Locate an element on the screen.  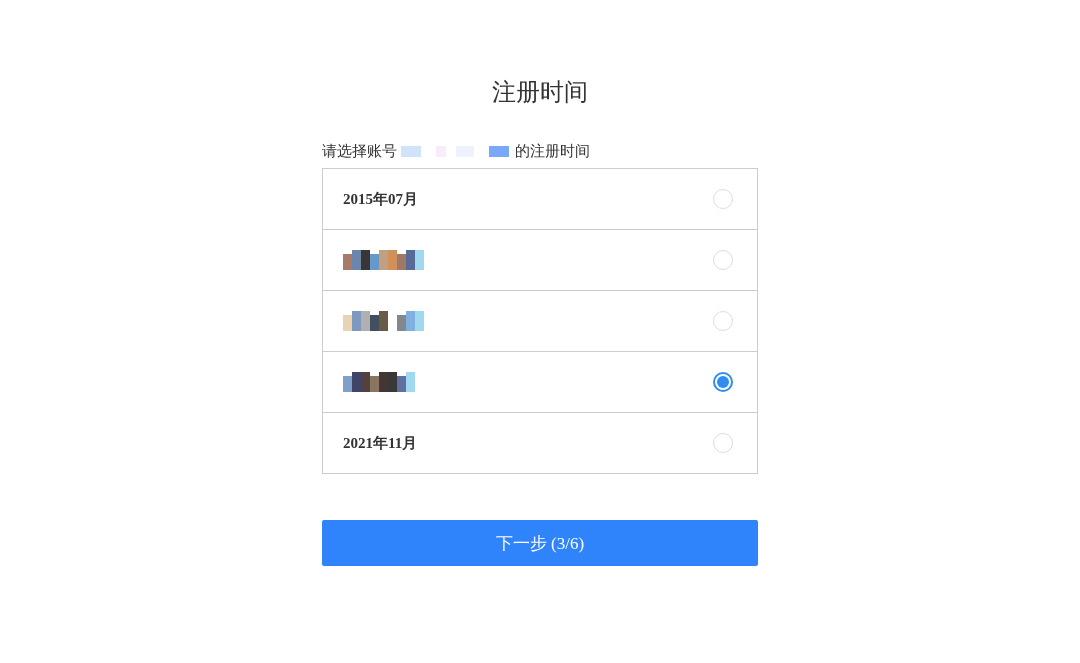
page-title: 注册时间 is located at coordinates (540, 92).